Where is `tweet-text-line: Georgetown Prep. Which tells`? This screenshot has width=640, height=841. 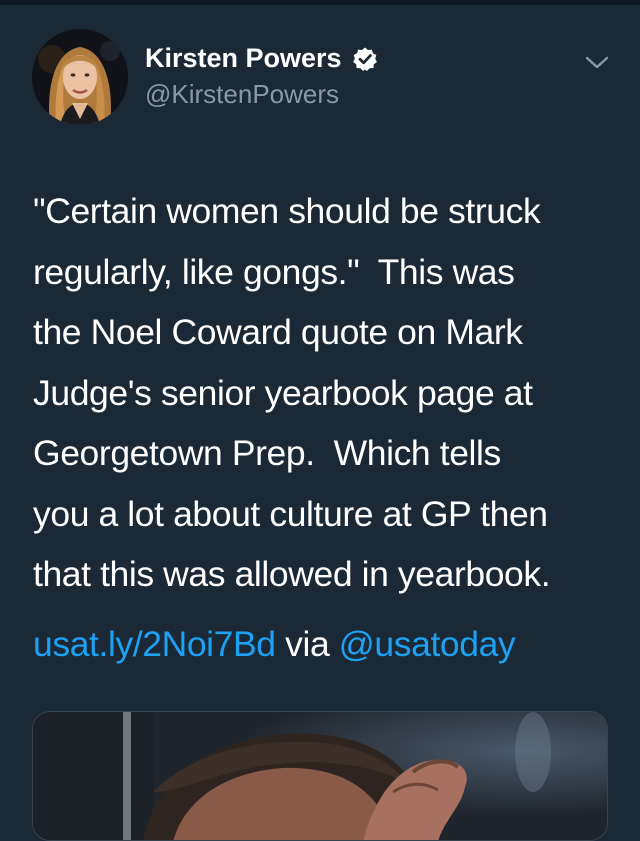 tweet-text-line: Georgetown Prep. Which tells is located at coordinates (267, 453).